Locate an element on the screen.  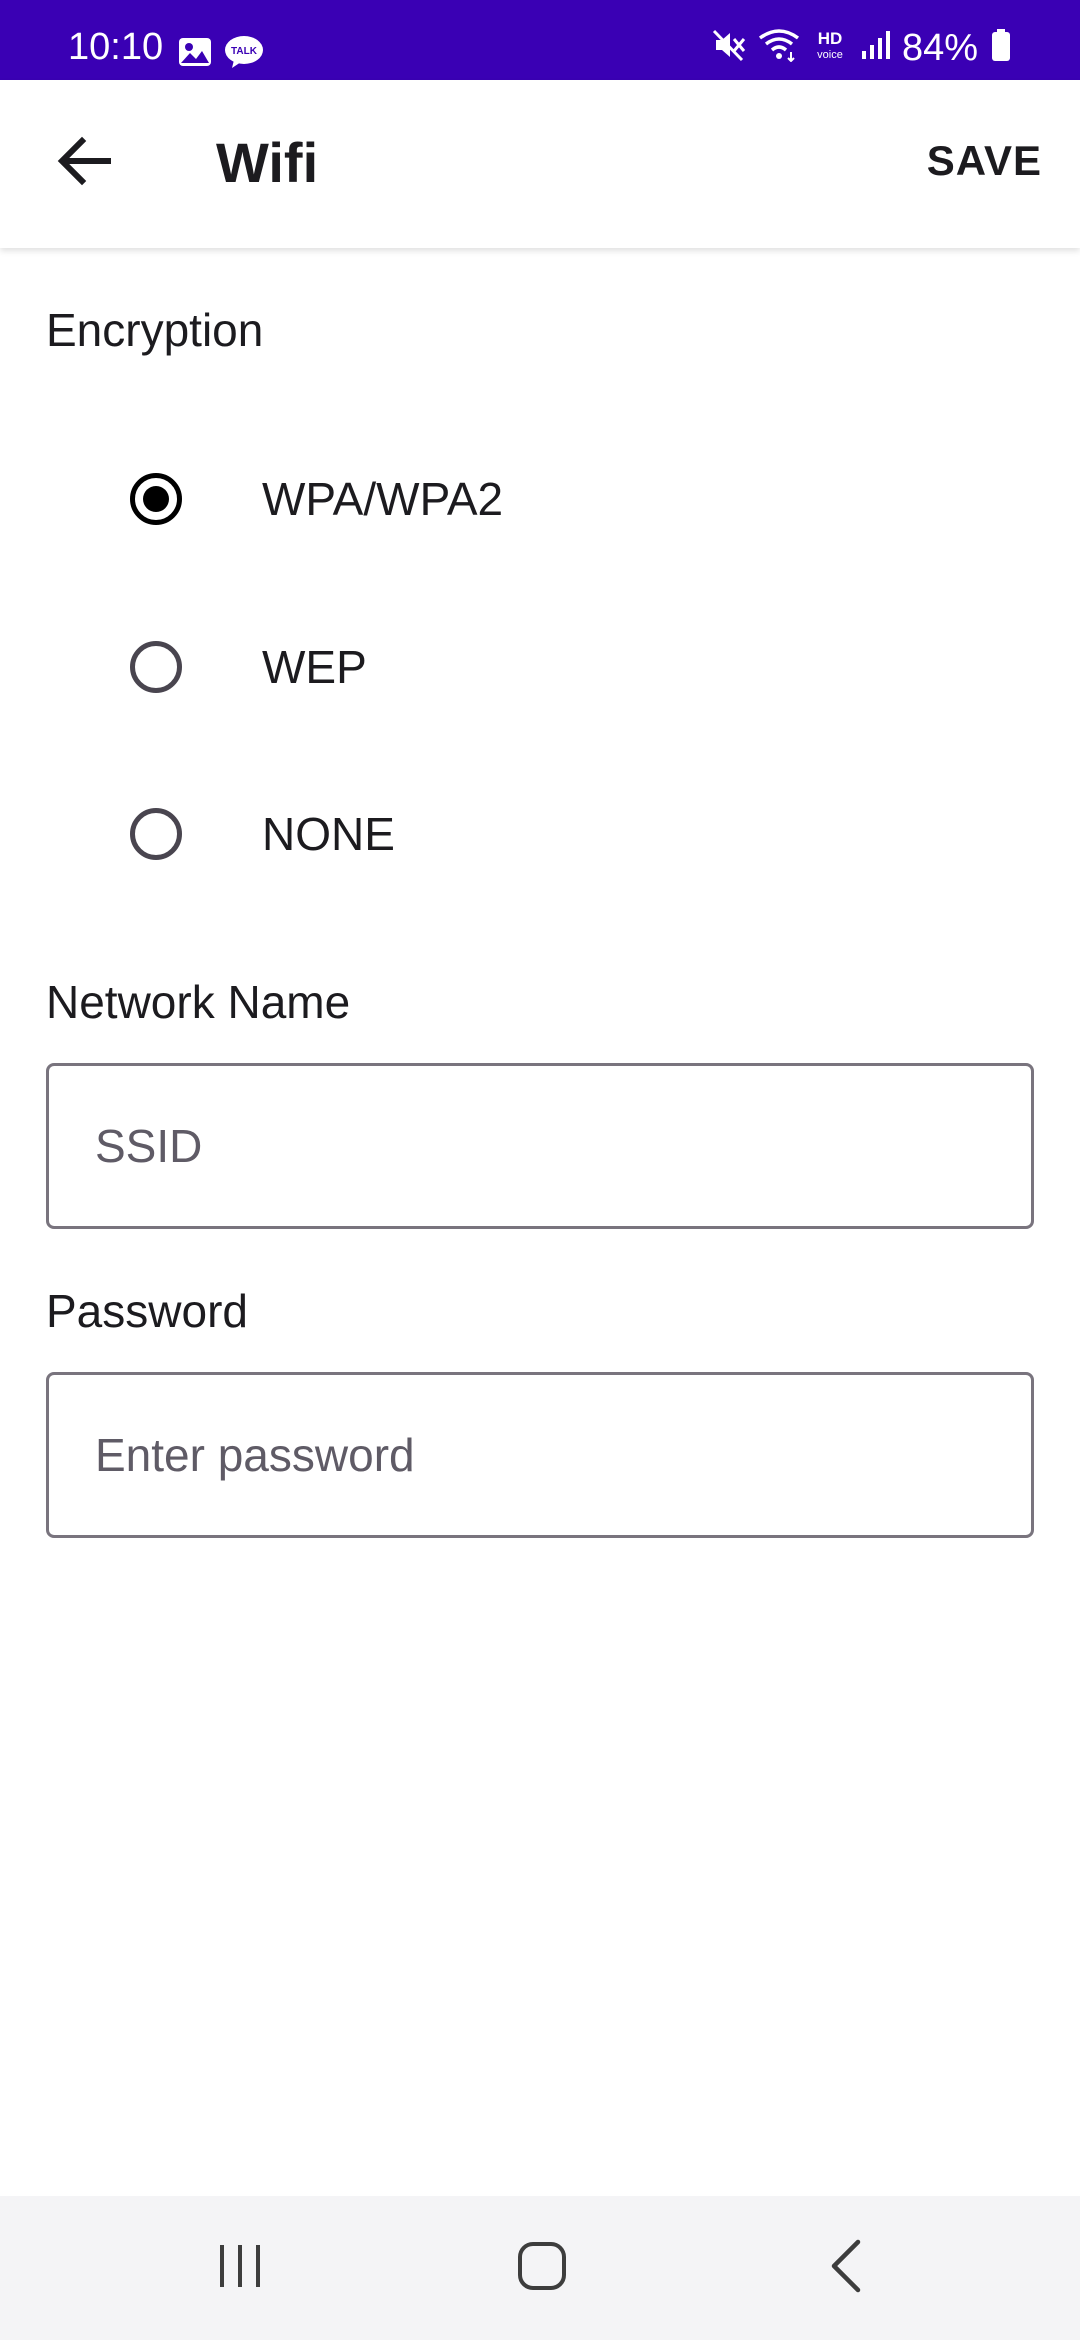
ssid-input is located at coordinates (545, 1146).